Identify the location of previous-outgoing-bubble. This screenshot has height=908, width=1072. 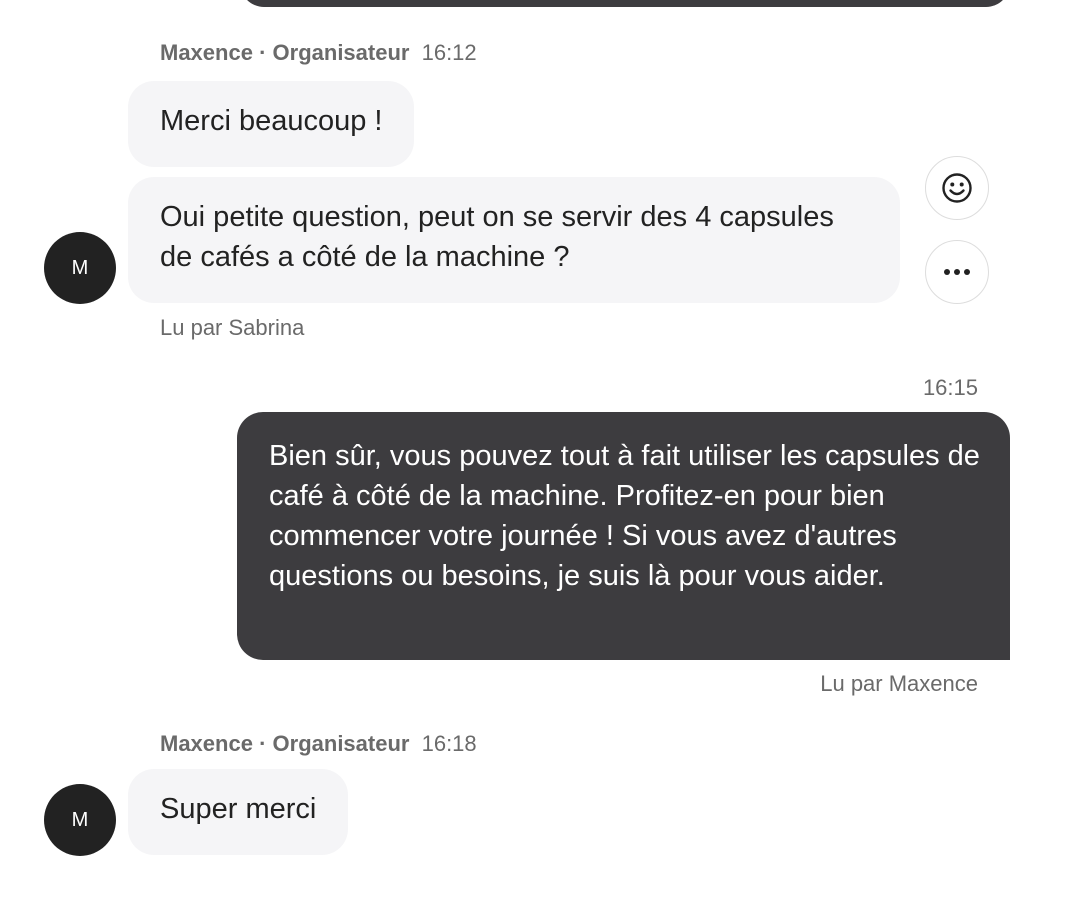
(625, 3).